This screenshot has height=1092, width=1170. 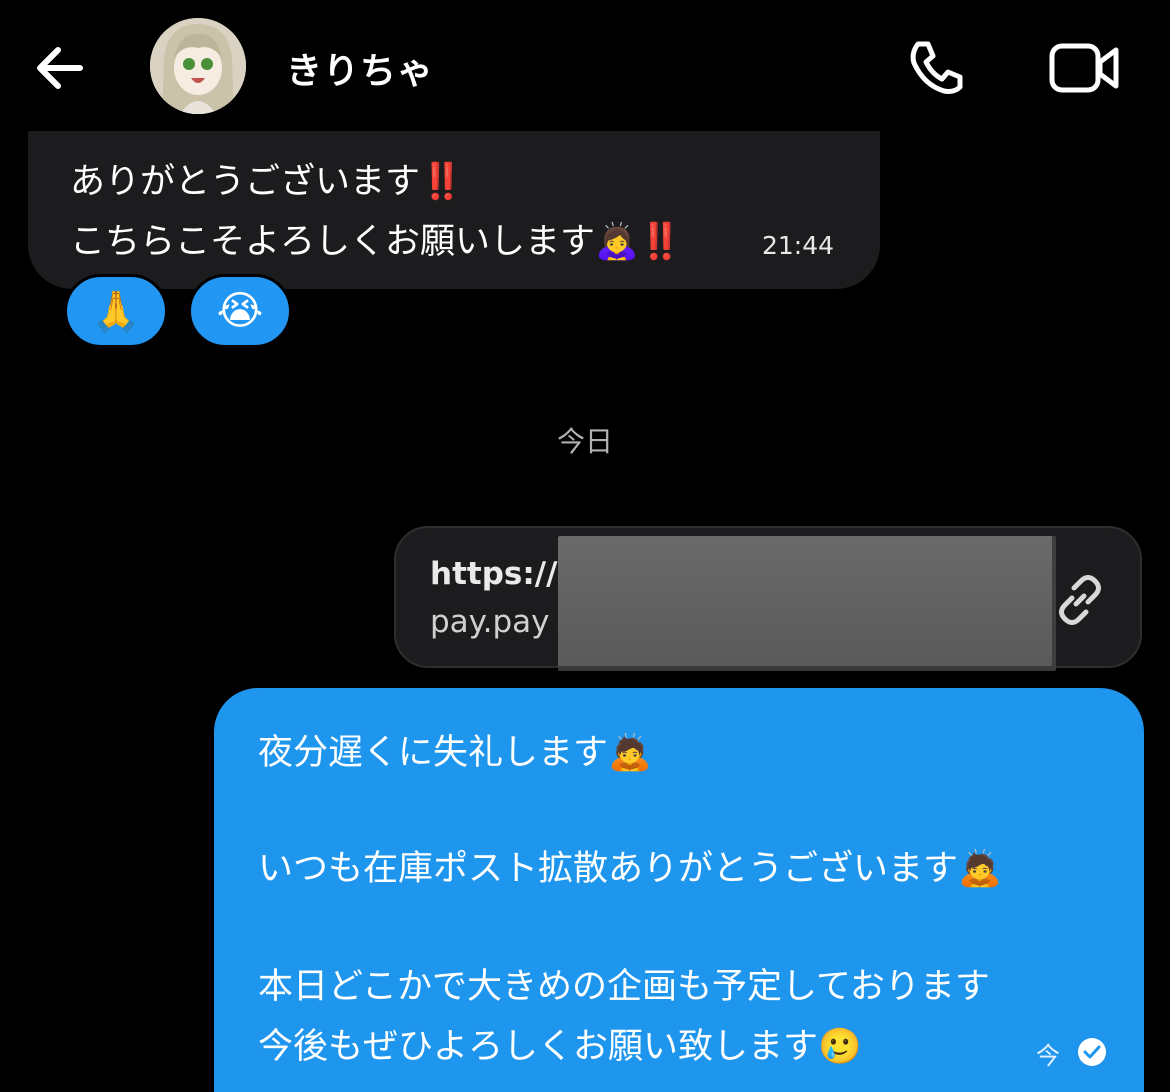 I want to click on phone-icon, so click(x=936, y=68).